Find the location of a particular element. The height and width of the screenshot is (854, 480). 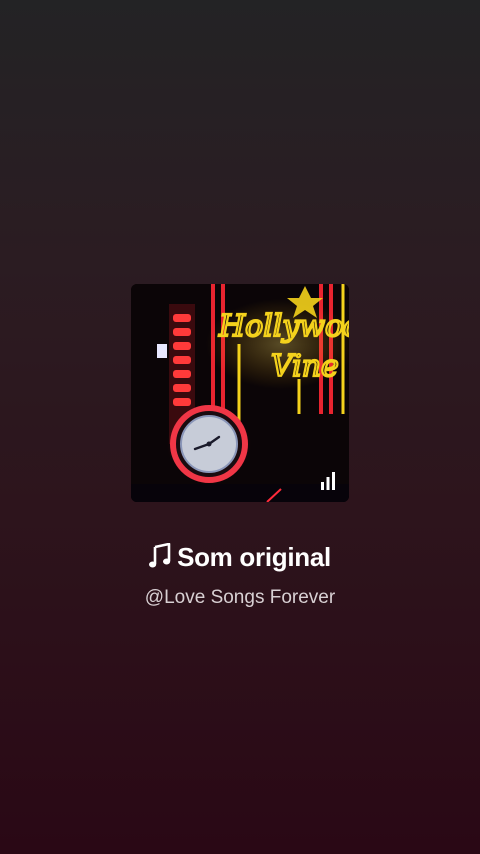

sound-author-link: @Love Songs Forever is located at coordinates (240, 598).